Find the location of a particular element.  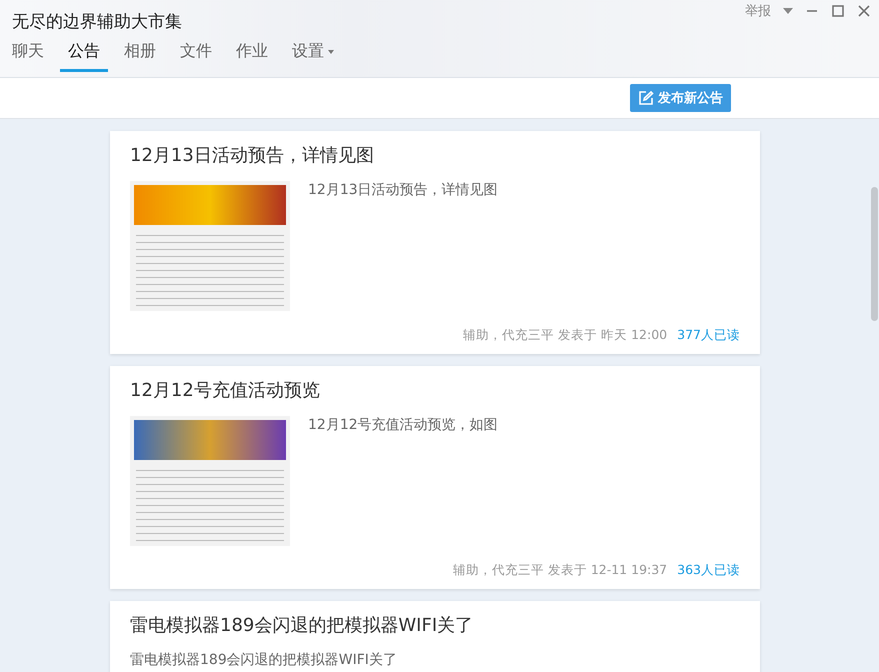

report-link: 举报 is located at coordinates (758, 11).